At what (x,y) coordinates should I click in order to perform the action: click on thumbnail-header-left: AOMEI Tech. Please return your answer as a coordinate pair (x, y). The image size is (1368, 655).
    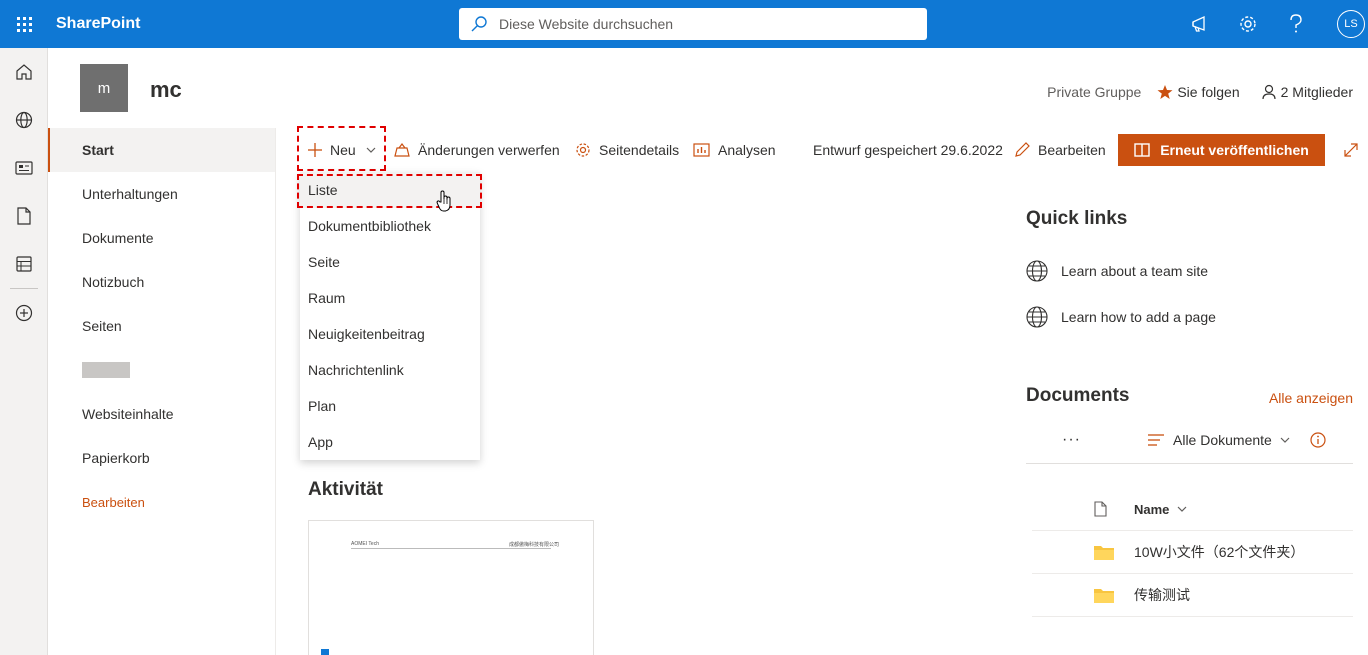
    Looking at the image, I should click on (365, 544).